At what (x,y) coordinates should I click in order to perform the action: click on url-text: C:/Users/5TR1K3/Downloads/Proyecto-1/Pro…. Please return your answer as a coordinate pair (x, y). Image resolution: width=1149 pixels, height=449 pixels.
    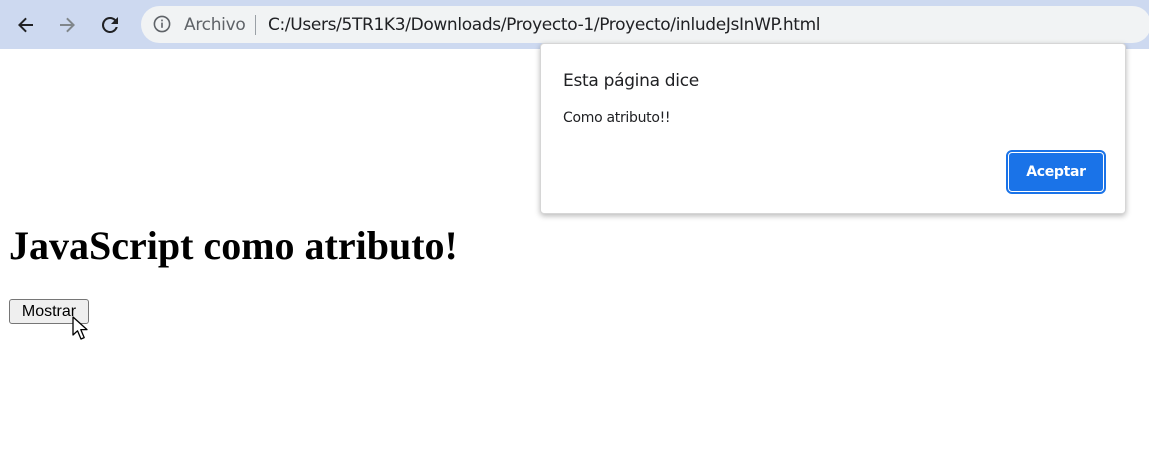
    Looking at the image, I should click on (544, 25).